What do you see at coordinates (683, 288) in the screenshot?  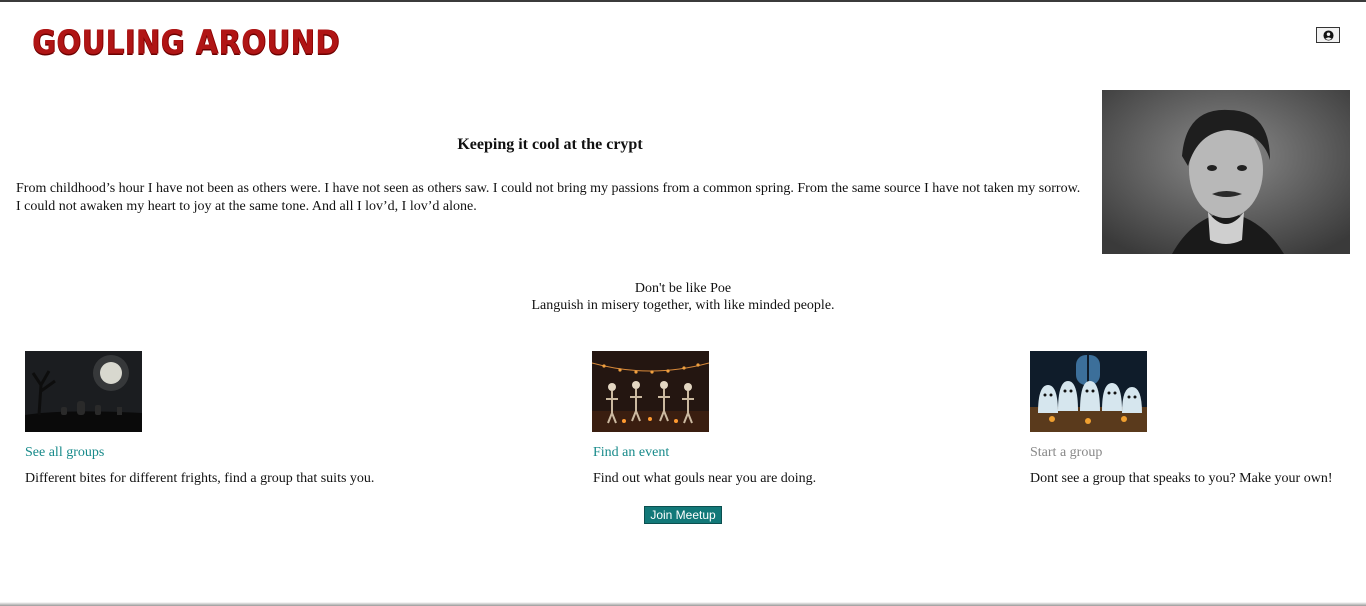 I see `tagline-line-1: Don't be like Poe` at bounding box center [683, 288].